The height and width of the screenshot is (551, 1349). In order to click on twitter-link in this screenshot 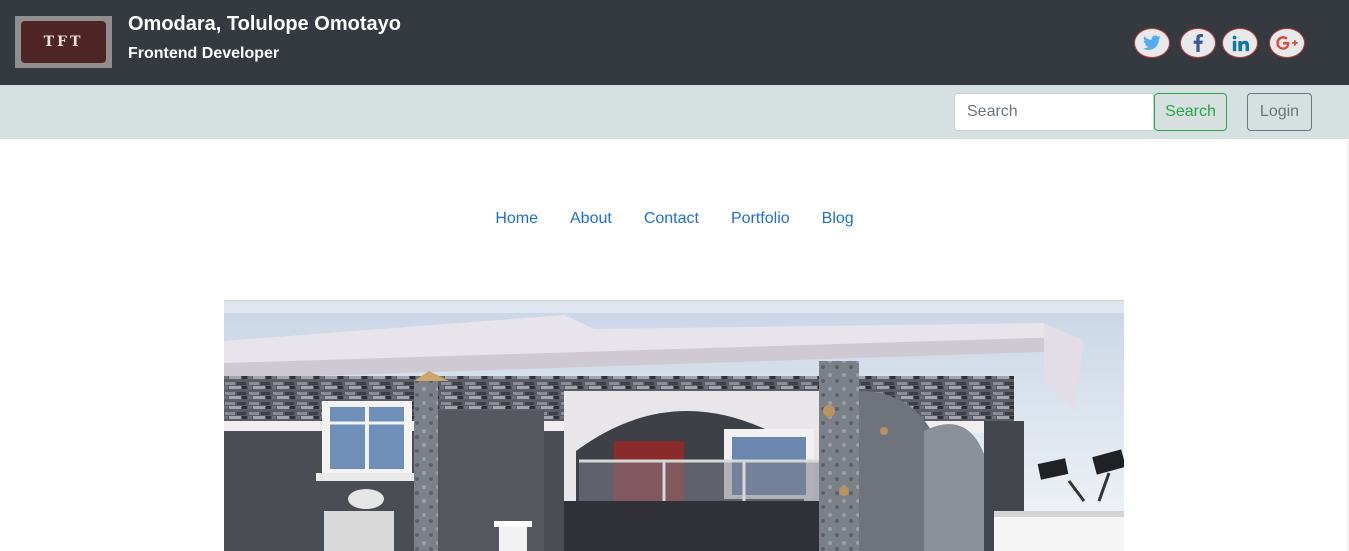, I will do `click(1152, 43)`.